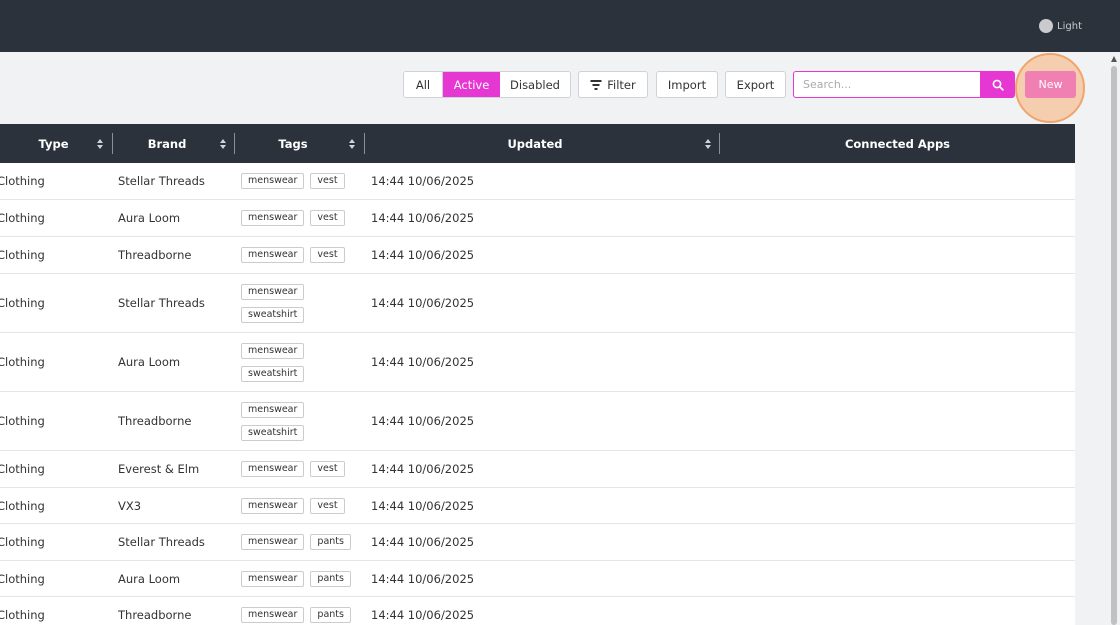 This screenshot has height=625, width=1120. Describe the element at coordinates (687, 84) in the screenshot. I see `import-button: Import` at that location.